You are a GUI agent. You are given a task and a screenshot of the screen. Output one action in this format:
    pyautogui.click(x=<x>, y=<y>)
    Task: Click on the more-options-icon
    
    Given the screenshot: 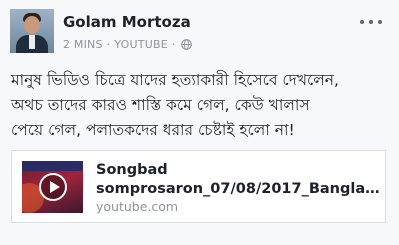 What is the action you would take?
    pyautogui.click(x=371, y=22)
    